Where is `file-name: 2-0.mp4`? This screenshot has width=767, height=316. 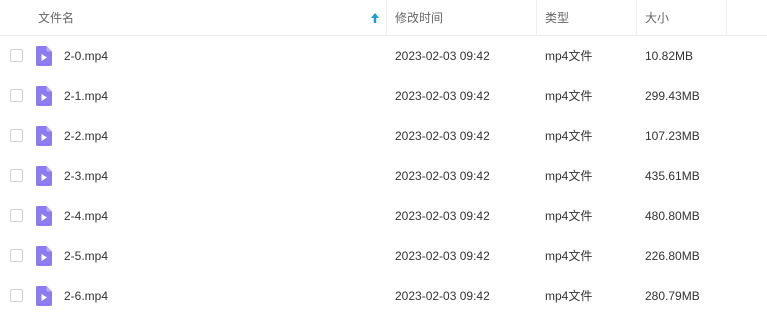
file-name: 2-0.mp4 is located at coordinates (86, 56).